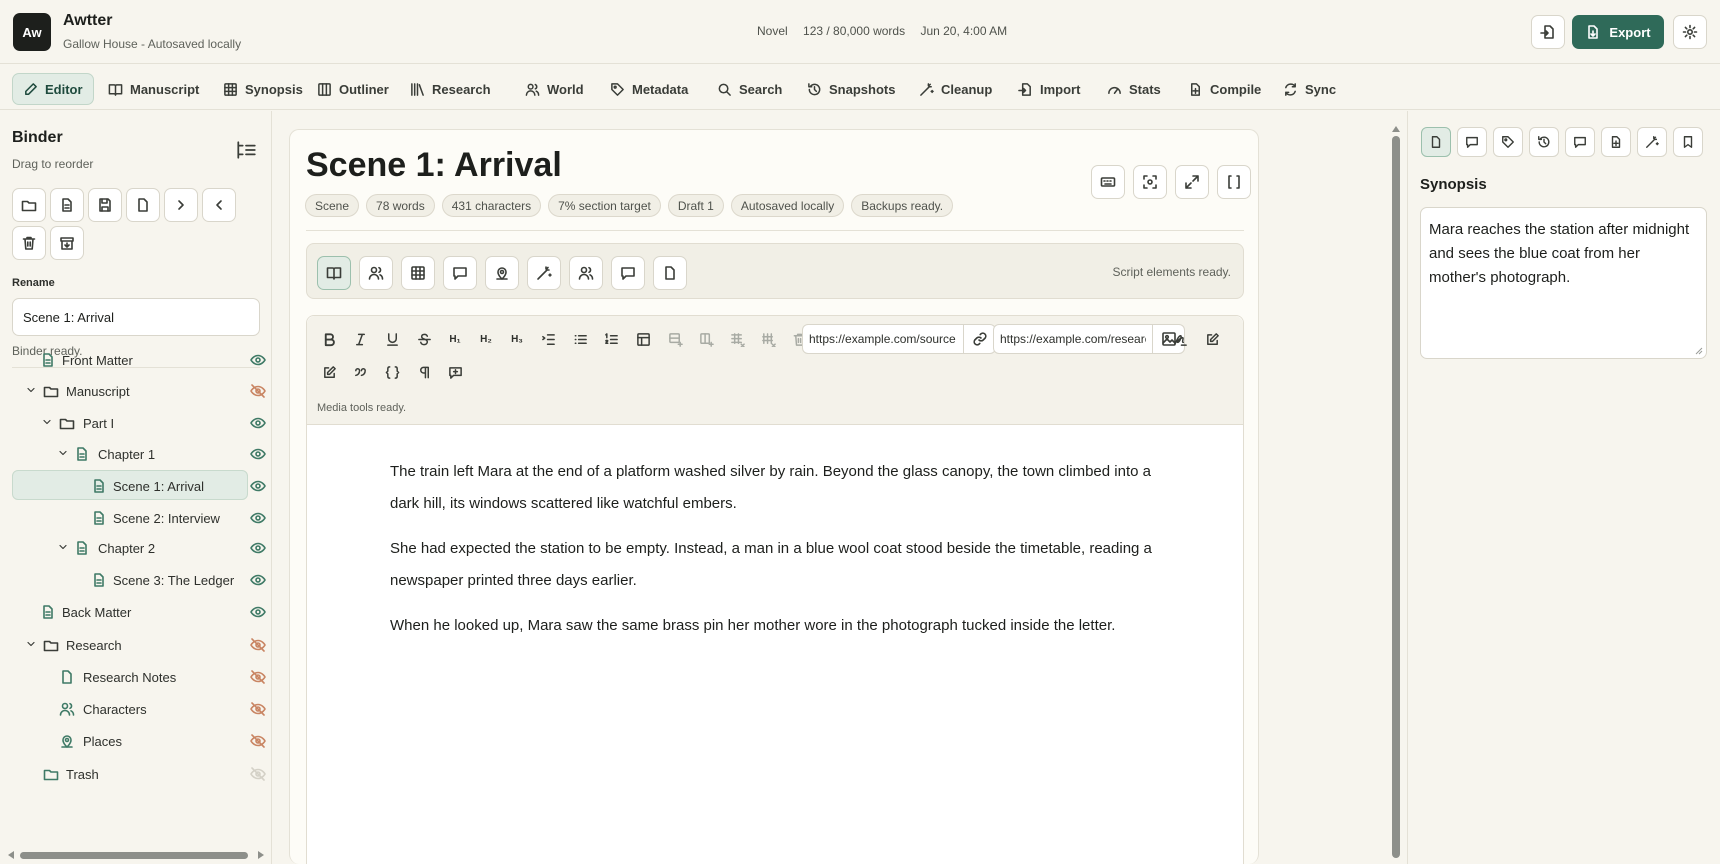 This screenshot has width=1720, height=864. What do you see at coordinates (1699, 351) in the screenshot?
I see `resize-grip-icon` at bounding box center [1699, 351].